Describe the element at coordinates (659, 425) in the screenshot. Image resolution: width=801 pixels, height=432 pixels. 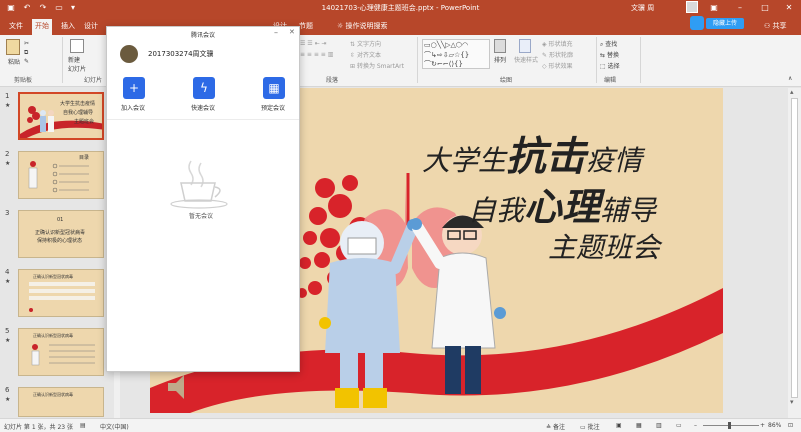
I see `reading-view-icon: ▥` at that location.